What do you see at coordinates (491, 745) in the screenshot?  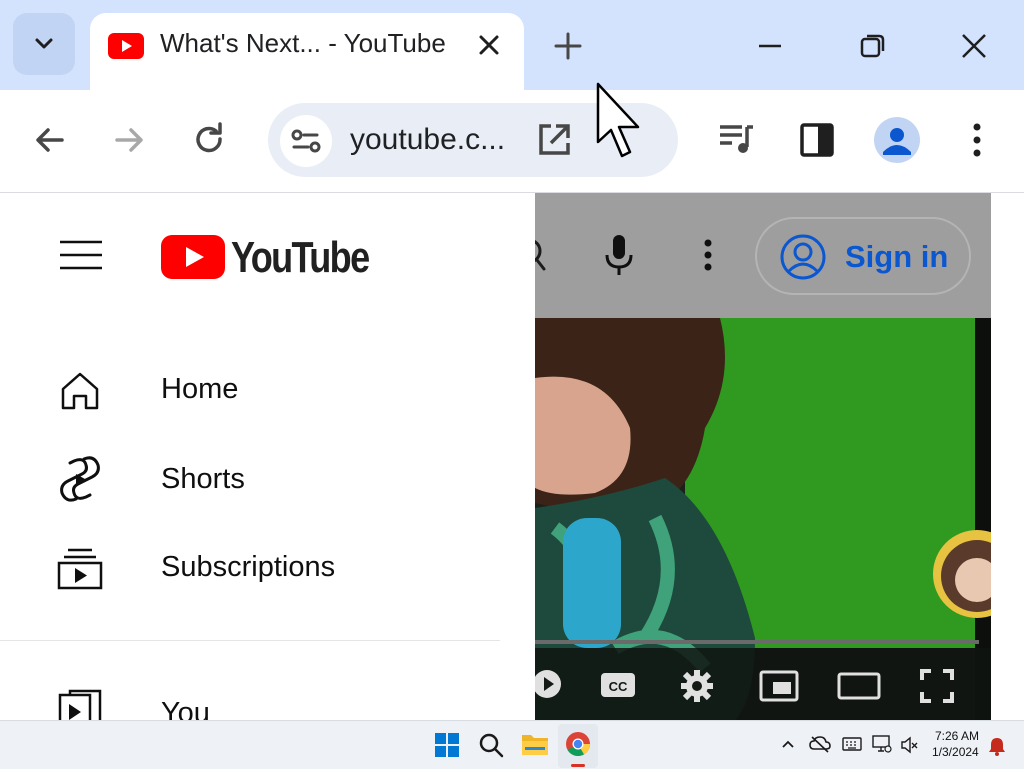 I see `search-icon` at bounding box center [491, 745].